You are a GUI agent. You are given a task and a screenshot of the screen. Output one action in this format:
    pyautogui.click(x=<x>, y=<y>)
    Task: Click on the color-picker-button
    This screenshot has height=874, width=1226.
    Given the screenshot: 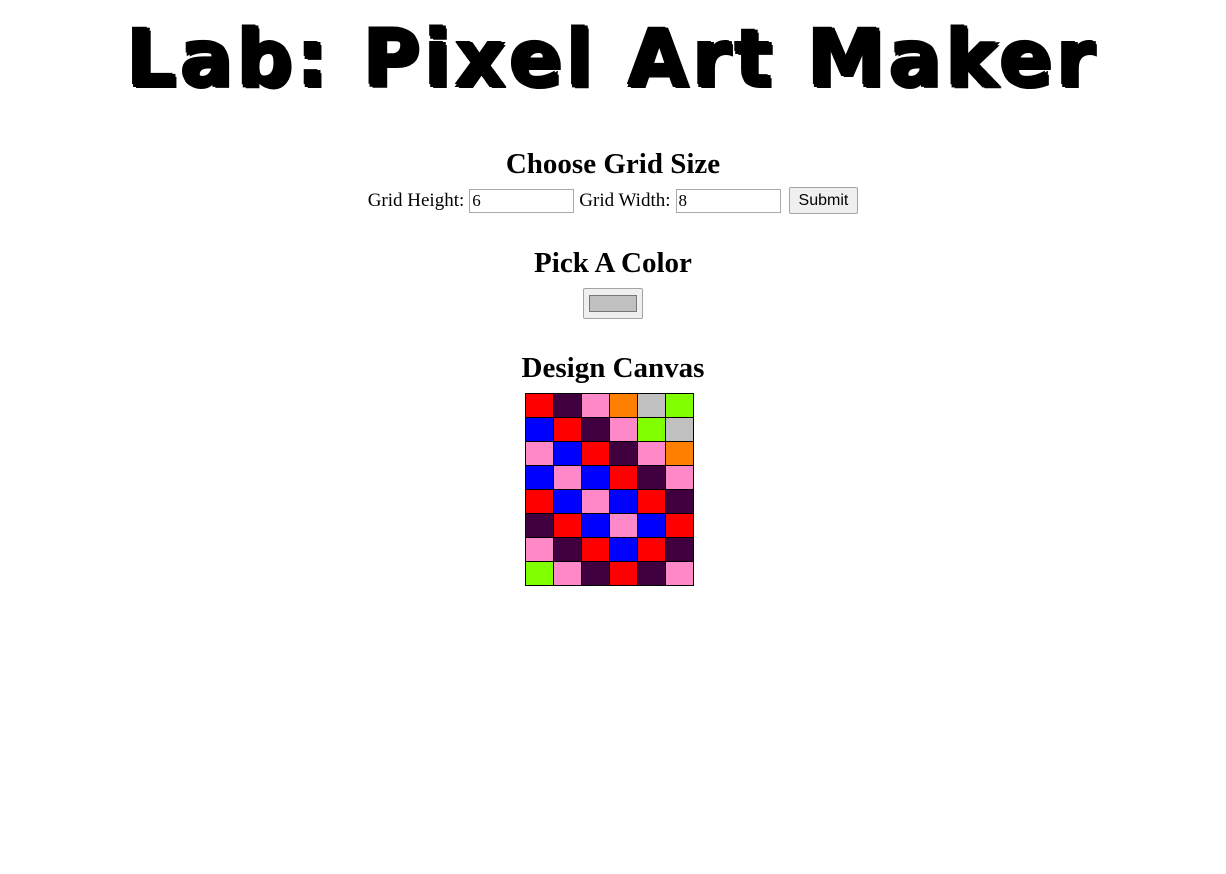 What is the action you would take?
    pyautogui.click(x=613, y=303)
    